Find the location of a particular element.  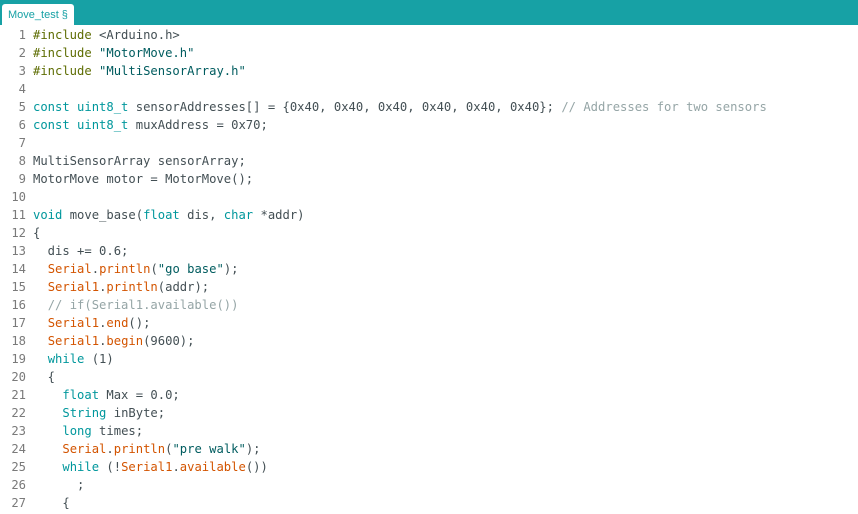

line-number: 19 is located at coordinates (18, 359).